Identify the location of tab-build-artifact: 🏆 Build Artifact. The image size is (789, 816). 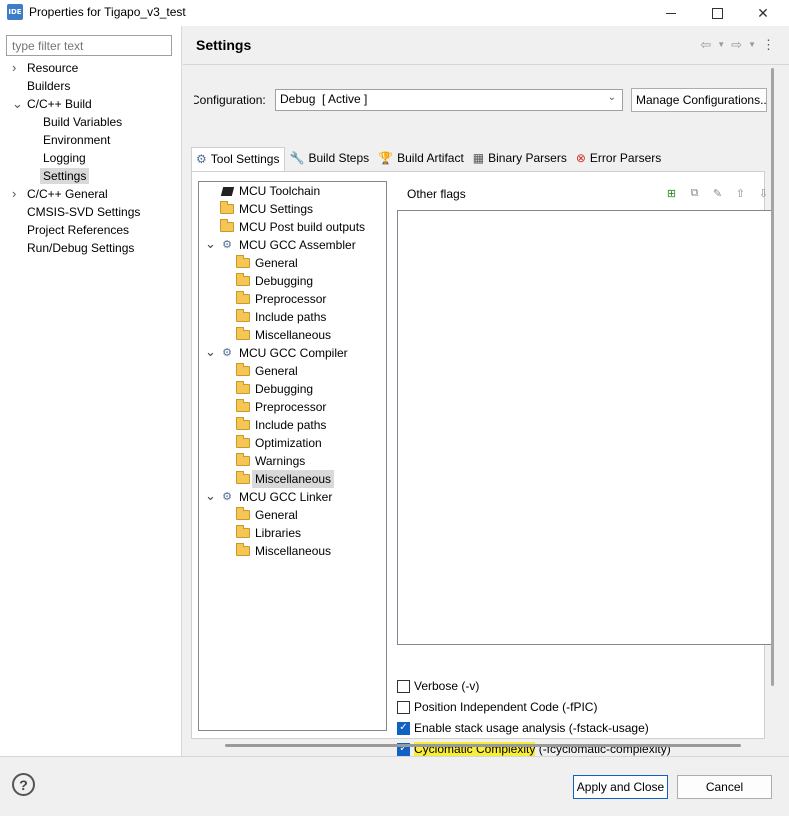
(421, 159).